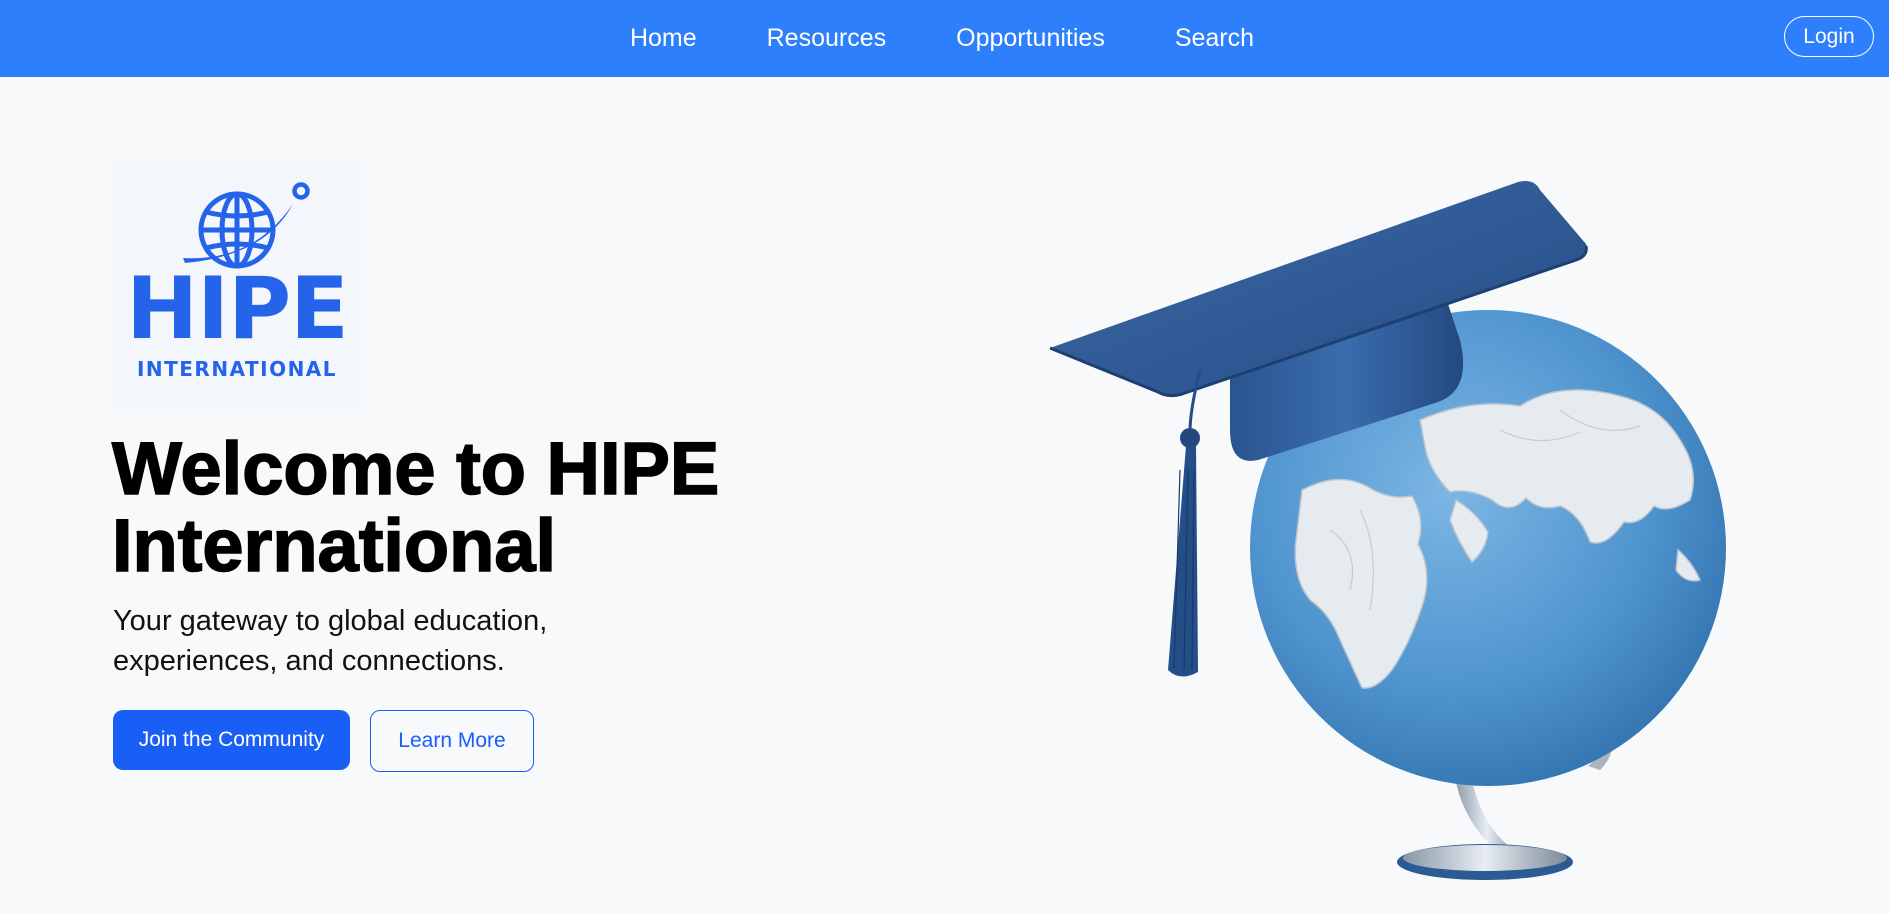 This screenshot has width=1889, height=914. What do you see at coordinates (231, 740) in the screenshot?
I see `join-community-button: Join the Community` at bounding box center [231, 740].